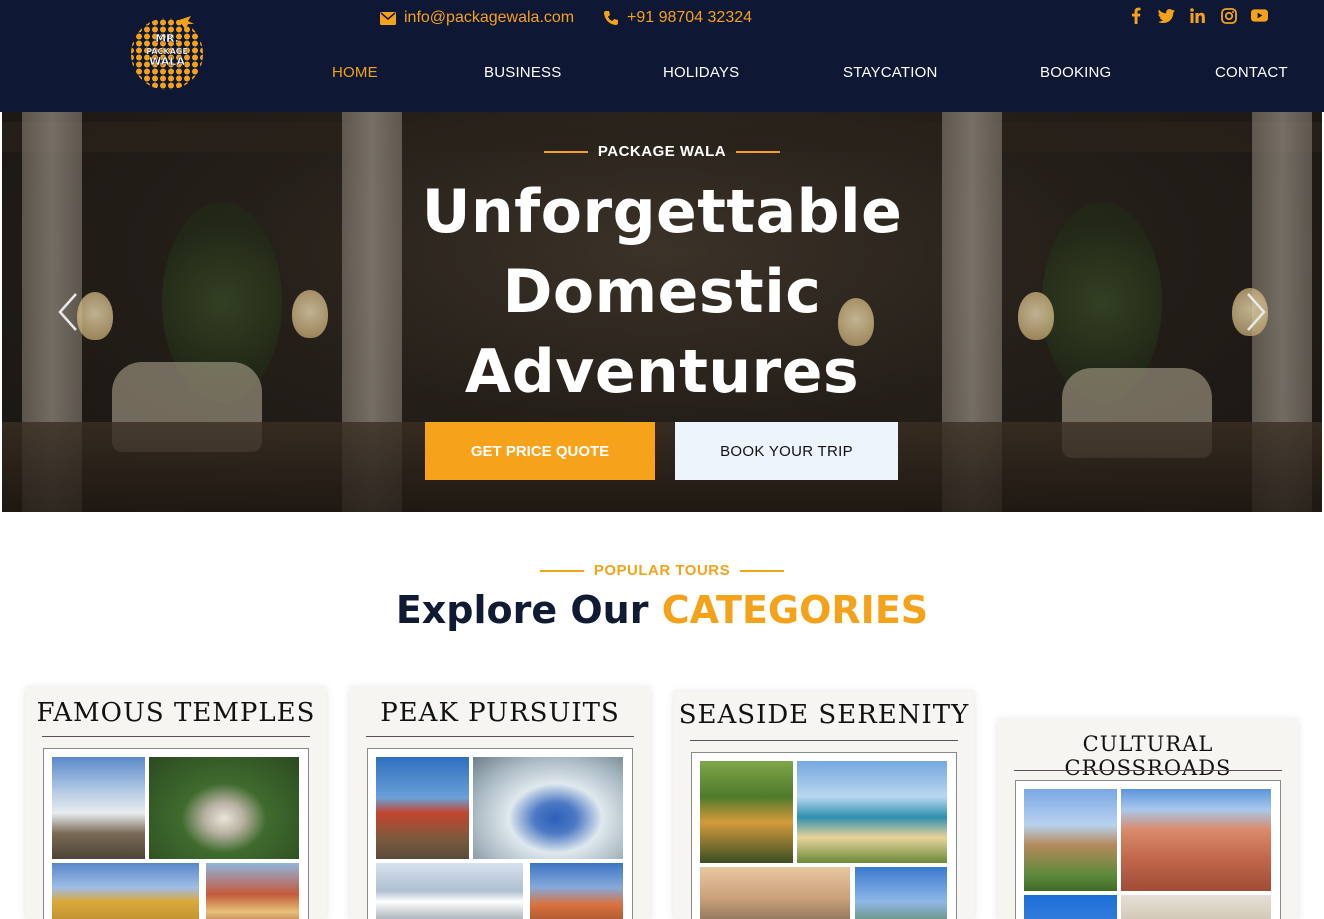 The image size is (1324, 919). What do you see at coordinates (548, 808) in the screenshot?
I see `rafting-photo` at bounding box center [548, 808].